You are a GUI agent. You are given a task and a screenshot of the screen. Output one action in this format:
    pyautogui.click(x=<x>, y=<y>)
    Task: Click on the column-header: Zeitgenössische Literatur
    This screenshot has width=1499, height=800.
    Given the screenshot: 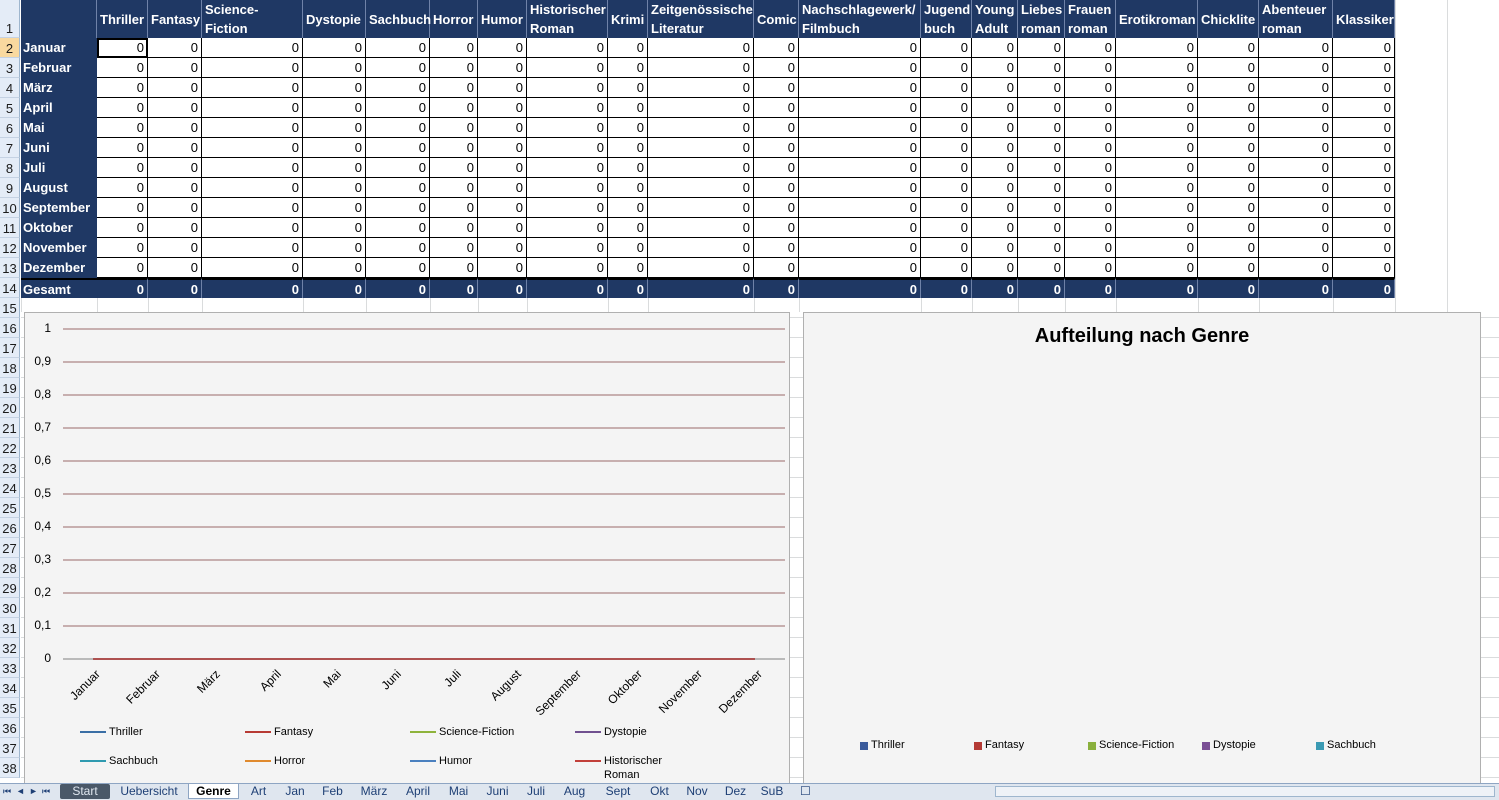 What is the action you would take?
    pyautogui.click(x=701, y=19)
    